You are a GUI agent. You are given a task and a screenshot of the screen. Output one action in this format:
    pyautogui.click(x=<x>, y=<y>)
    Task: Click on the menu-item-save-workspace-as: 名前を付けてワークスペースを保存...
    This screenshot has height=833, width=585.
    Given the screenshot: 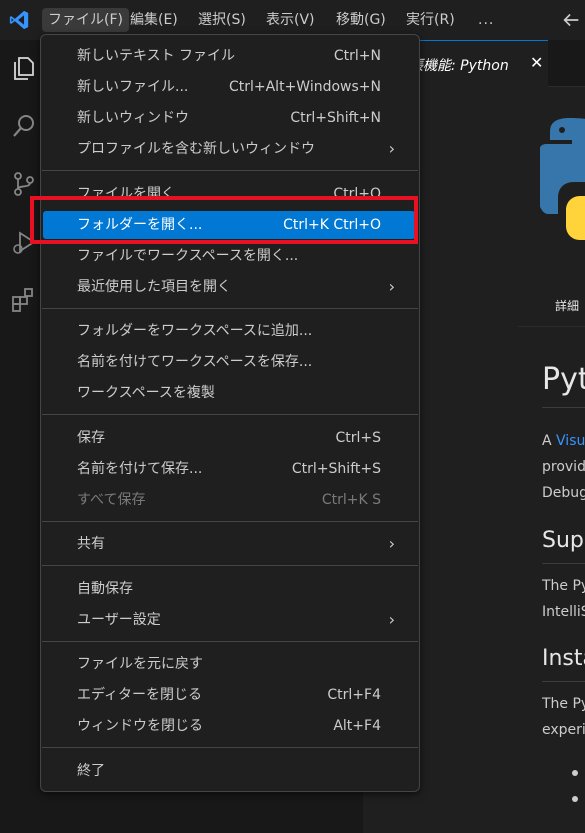 What is the action you would take?
    pyautogui.click(x=229, y=362)
    